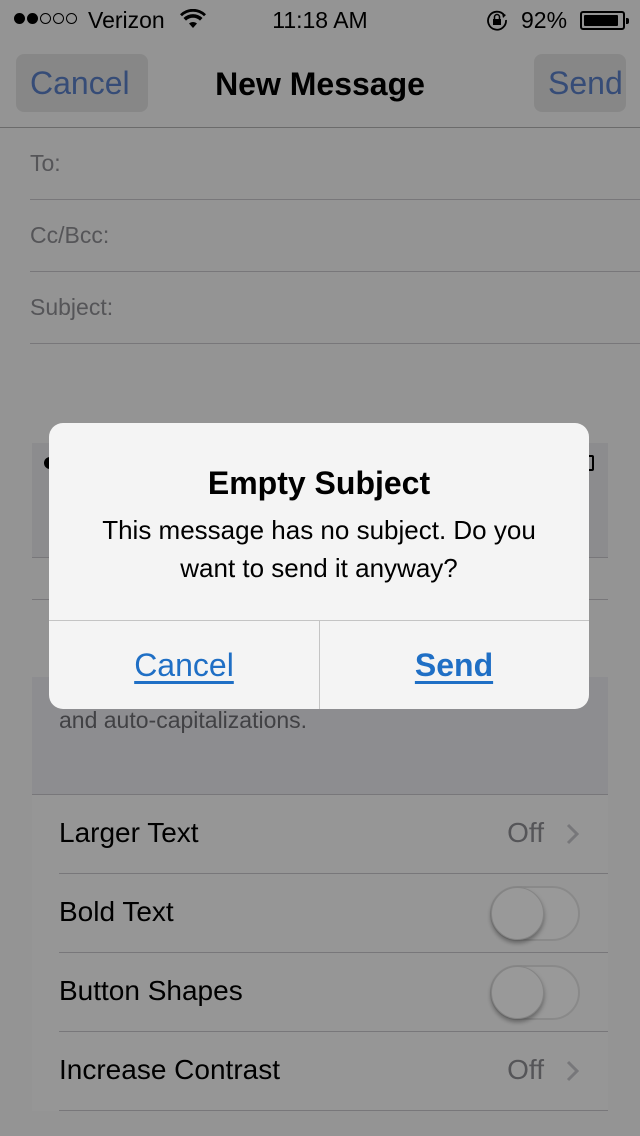 The image size is (640, 1136). What do you see at coordinates (184, 665) in the screenshot?
I see `alert-cancel-button: Cancel` at bounding box center [184, 665].